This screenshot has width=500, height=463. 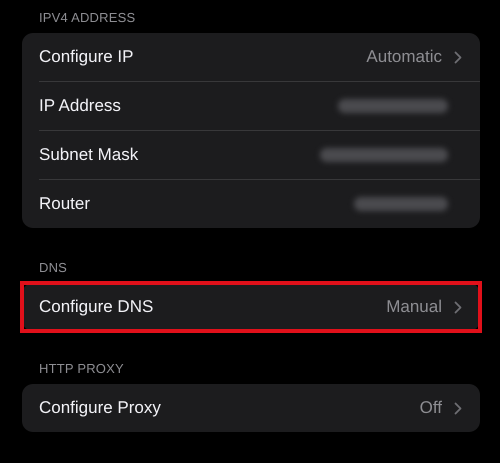 I want to click on row-label: Router, so click(x=65, y=204).